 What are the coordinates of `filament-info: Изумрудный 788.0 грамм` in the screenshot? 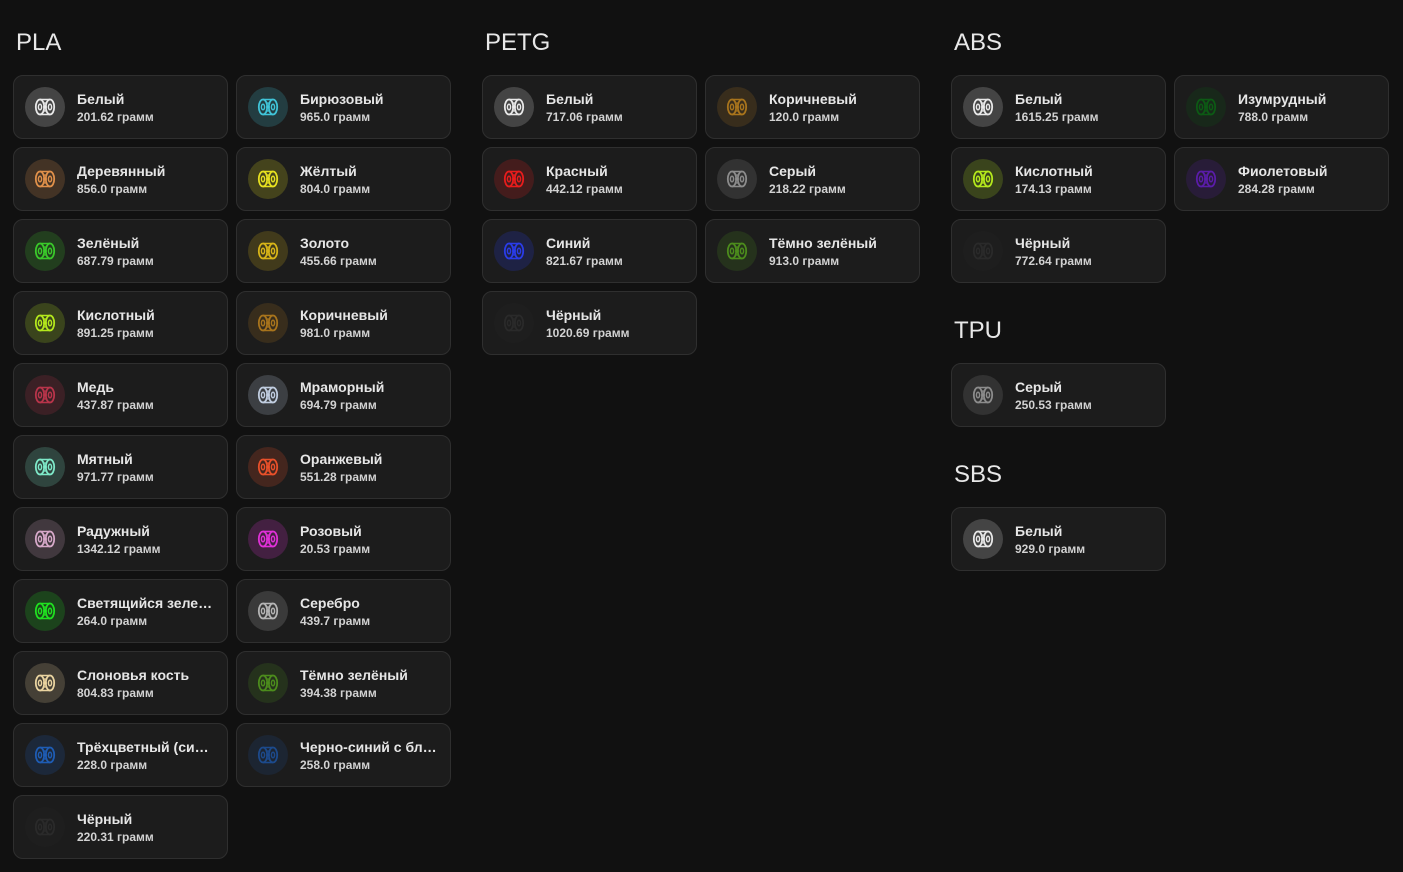 It's located at (1313, 107).